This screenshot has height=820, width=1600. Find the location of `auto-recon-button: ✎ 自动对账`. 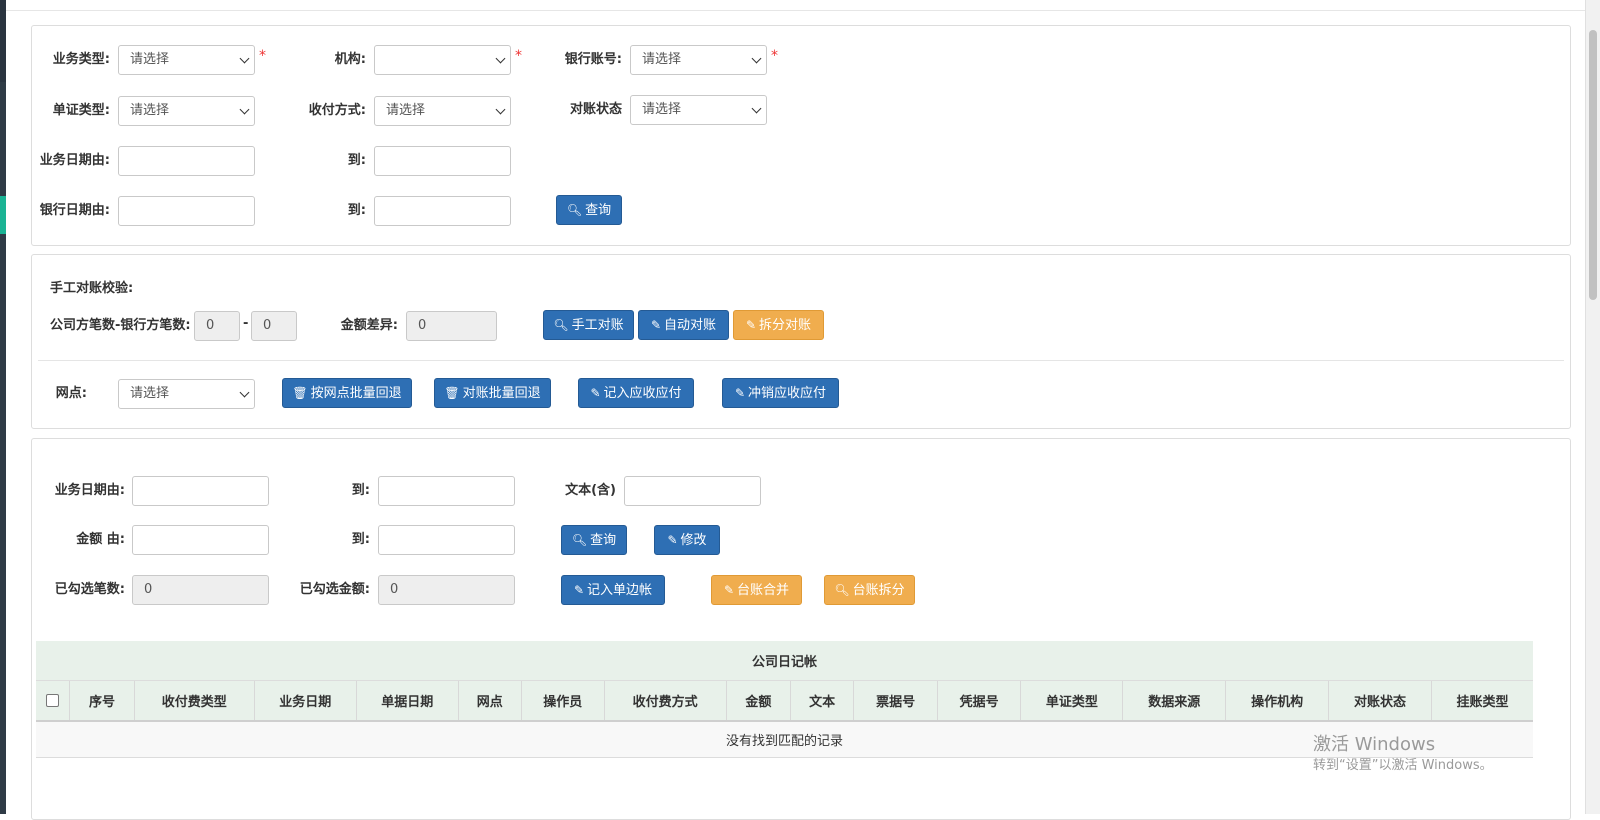

auto-recon-button: ✎ 自动对账 is located at coordinates (683, 325).